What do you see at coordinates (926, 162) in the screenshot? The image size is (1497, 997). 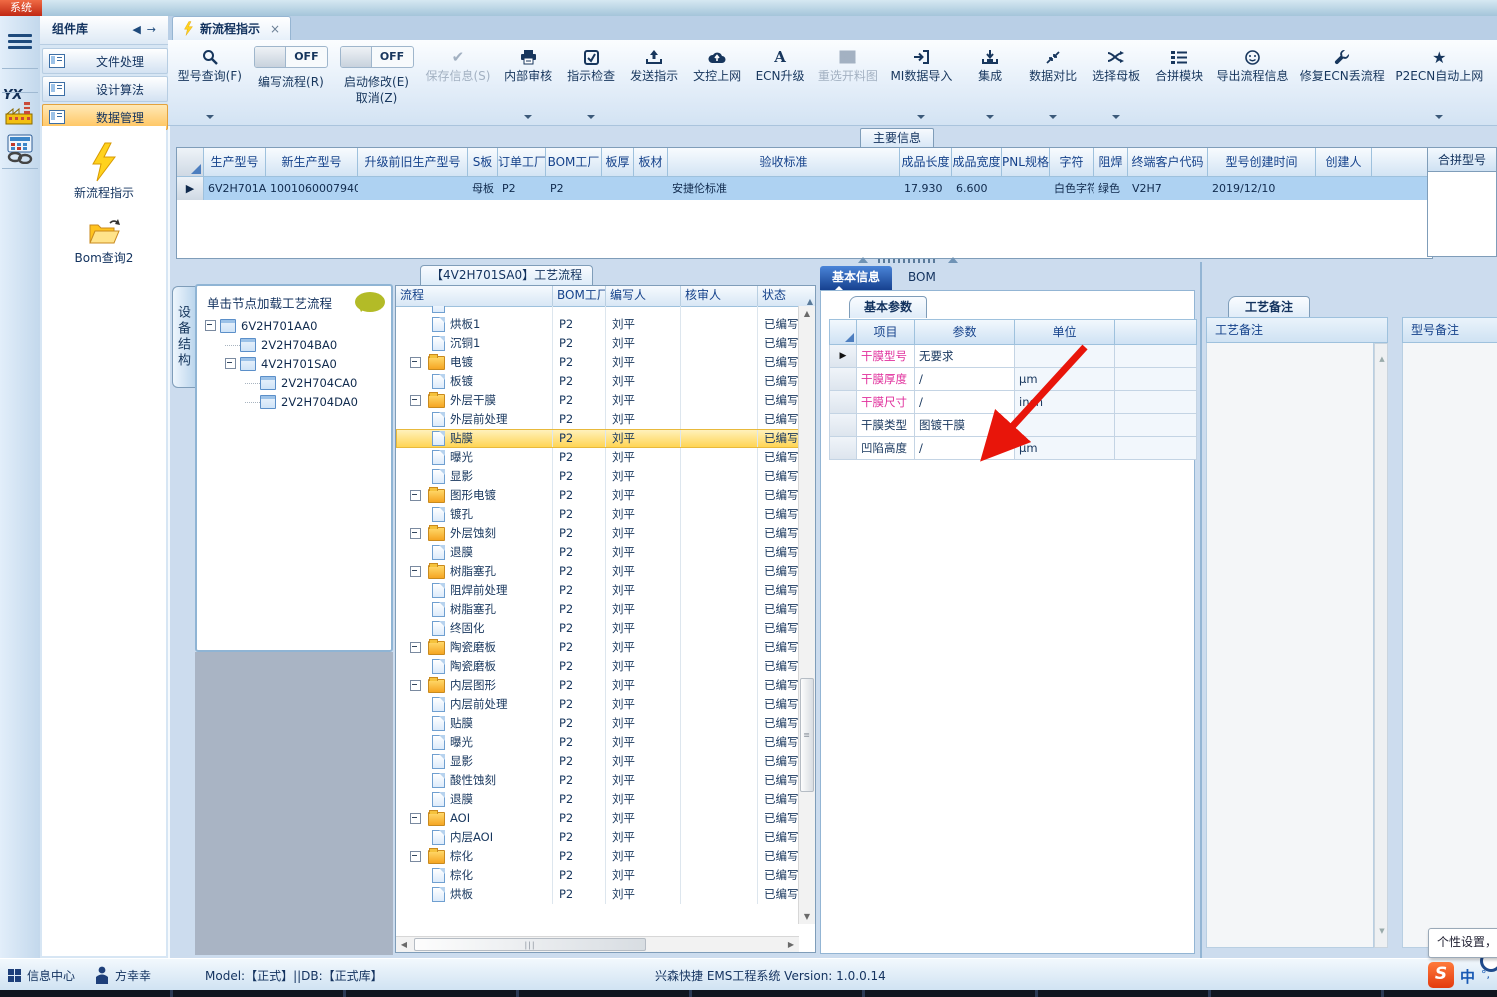 I see `column-header-9: 成品长度` at bounding box center [926, 162].